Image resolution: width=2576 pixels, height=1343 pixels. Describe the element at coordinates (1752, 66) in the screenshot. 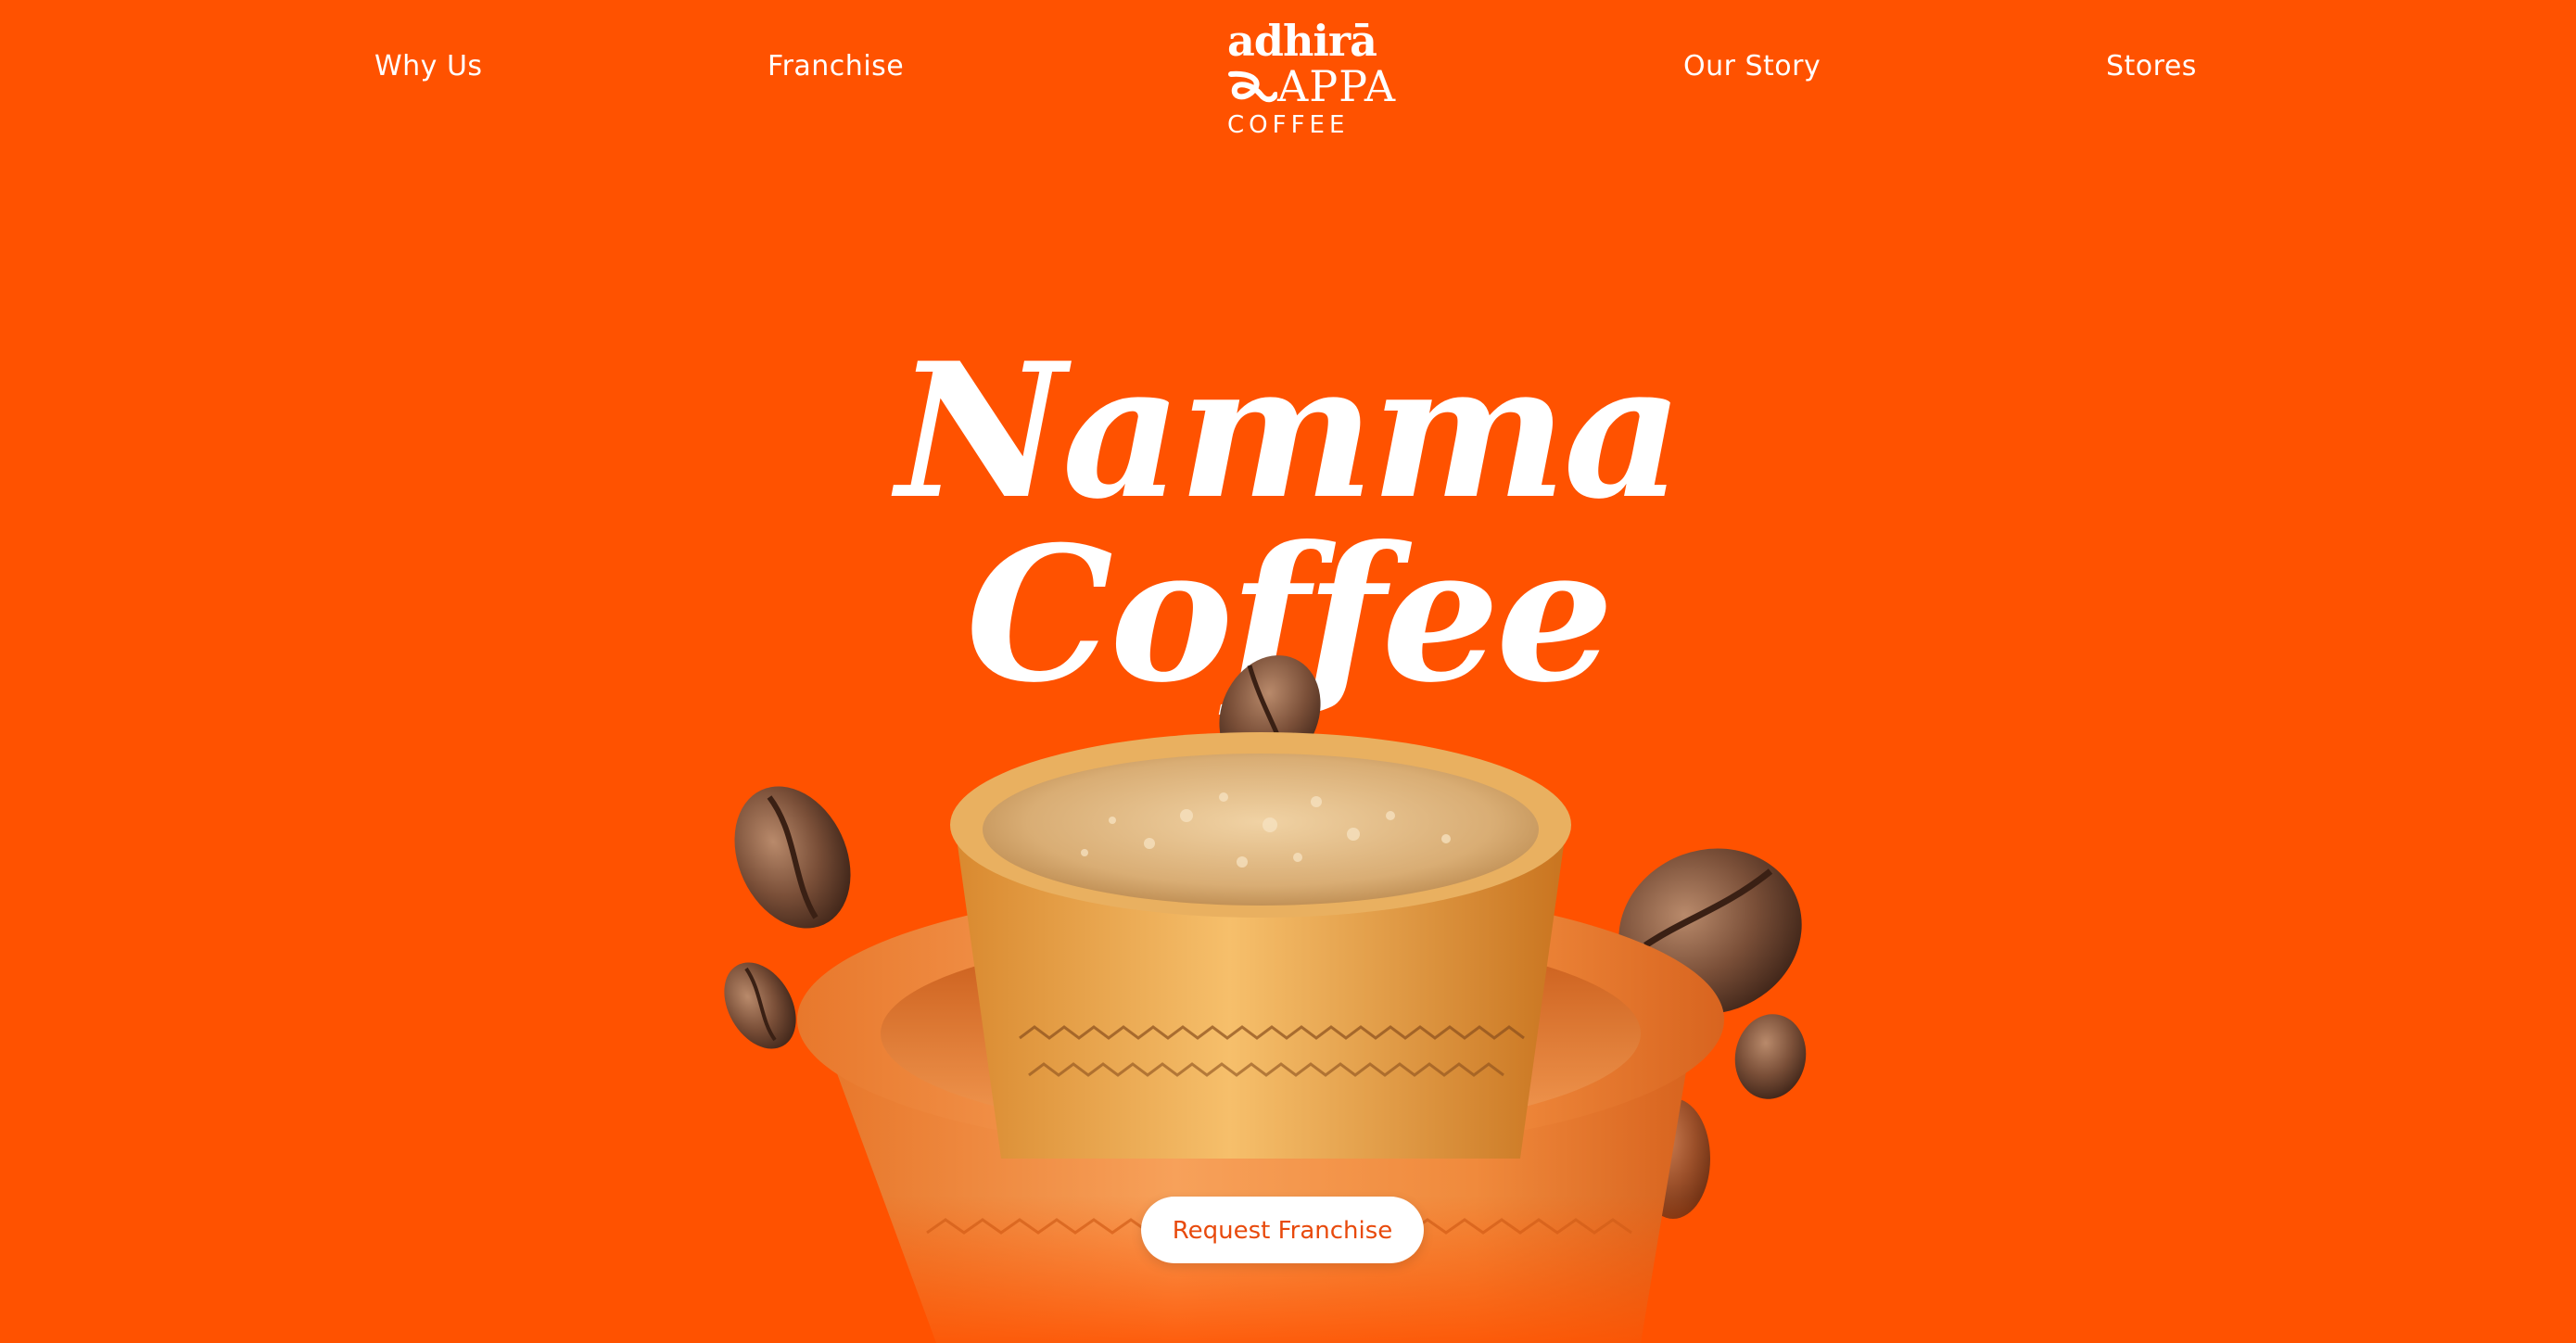

I see `nav-our-story-link: Our Story` at that location.